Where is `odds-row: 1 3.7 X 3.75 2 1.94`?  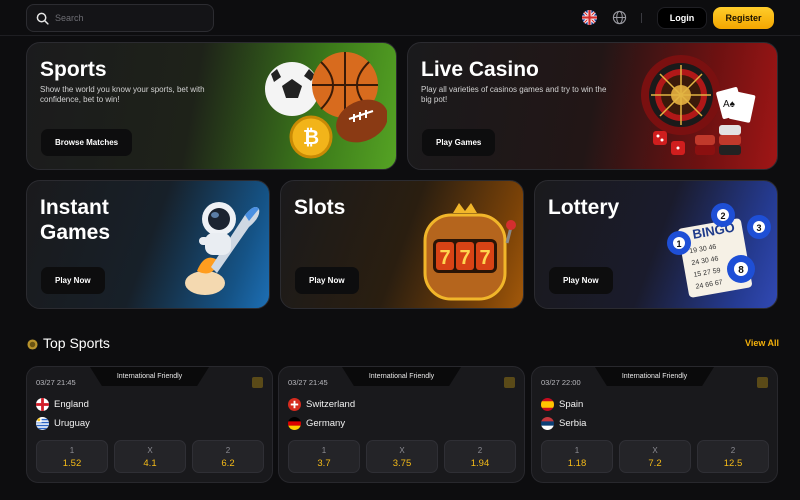
odds-row: 1 3.7 X 3.75 2 1.94 is located at coordinates (402, 456).